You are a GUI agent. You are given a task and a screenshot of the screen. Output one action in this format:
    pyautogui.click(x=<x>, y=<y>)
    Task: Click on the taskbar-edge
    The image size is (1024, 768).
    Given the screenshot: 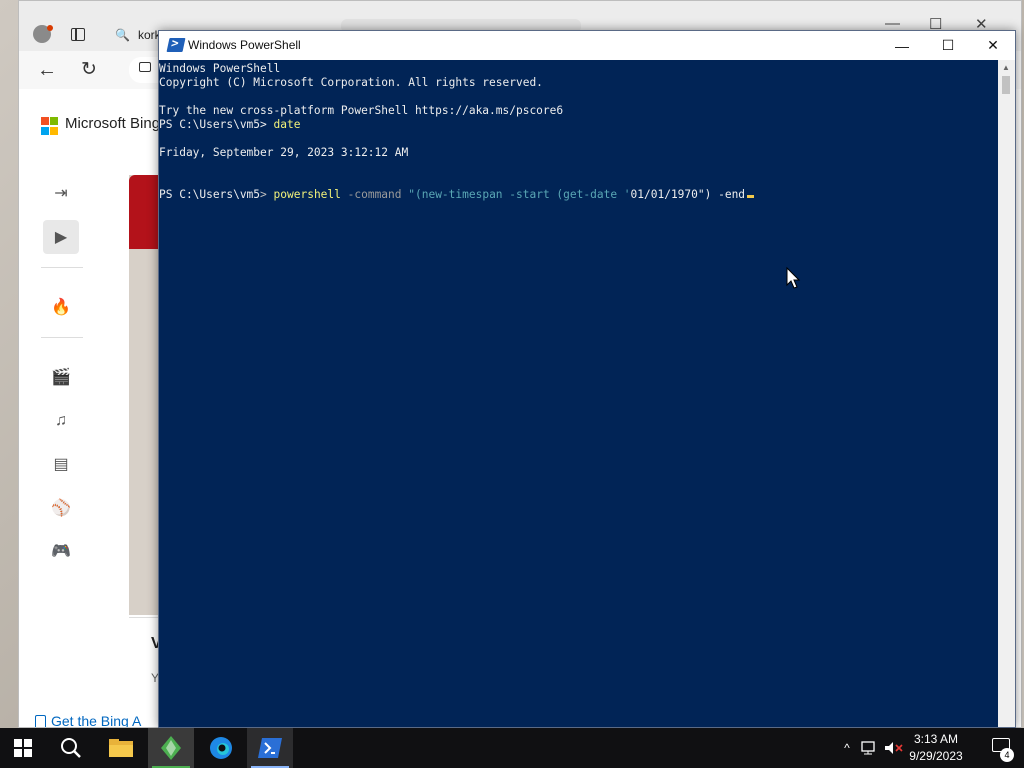 What is the action you would take?
    pyautogui.click(x=221, y=748)
    